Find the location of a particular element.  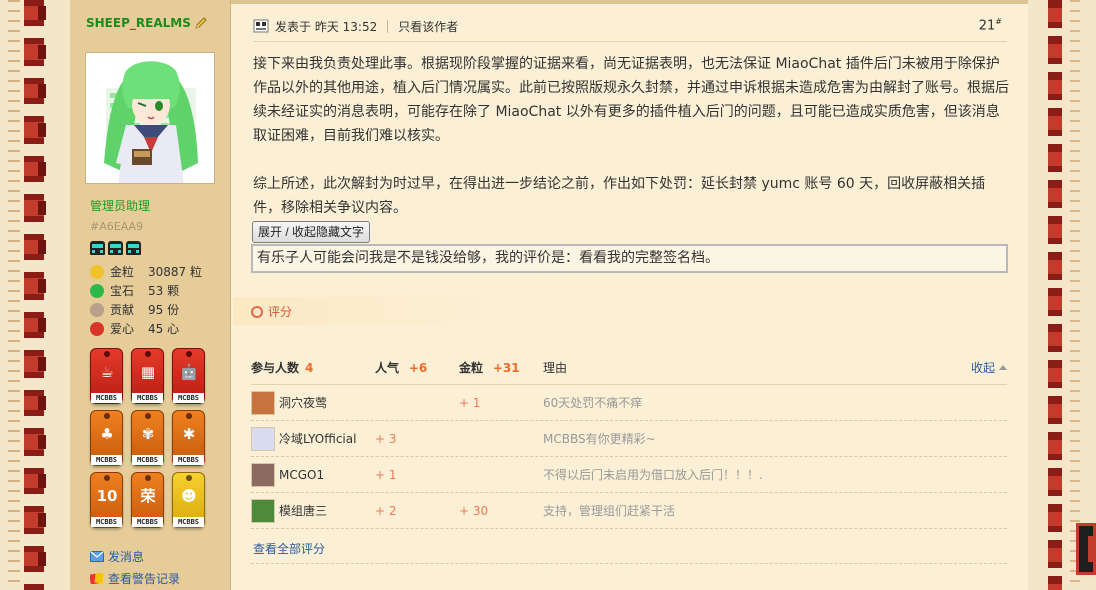

stat-label: 贡献 is located at coordinates (122, 310).